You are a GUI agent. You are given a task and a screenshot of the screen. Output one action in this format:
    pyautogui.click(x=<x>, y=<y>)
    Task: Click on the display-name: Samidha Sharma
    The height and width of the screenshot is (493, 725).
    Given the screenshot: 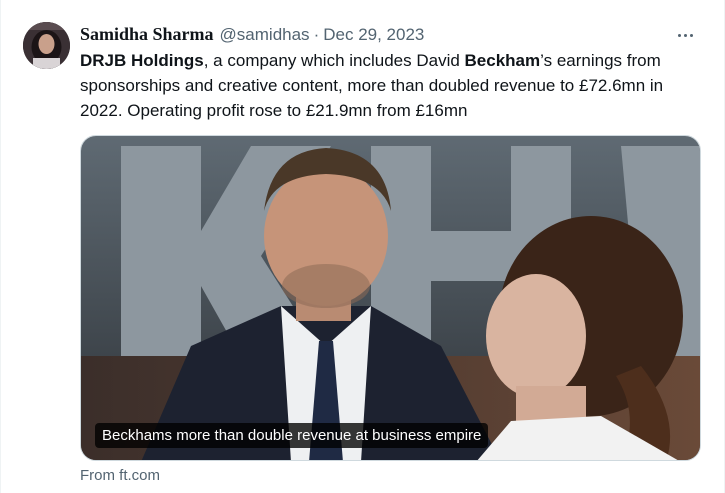 What is the action you would take?
    pyautogui.click(x=147, y=34)
    